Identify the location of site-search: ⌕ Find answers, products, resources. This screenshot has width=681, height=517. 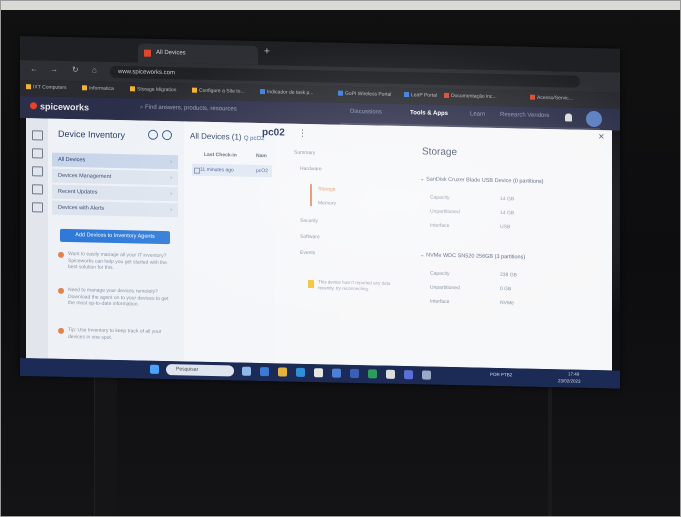
(188, 109).